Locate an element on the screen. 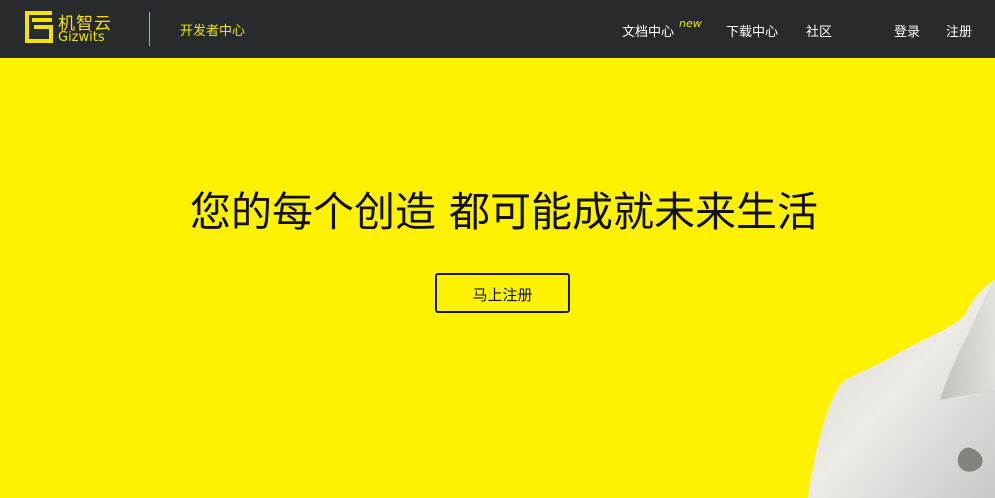 The height and width of the screenshot is (498, 995). nav-download-center: 下载中心 is located at coordinates (752, 30).